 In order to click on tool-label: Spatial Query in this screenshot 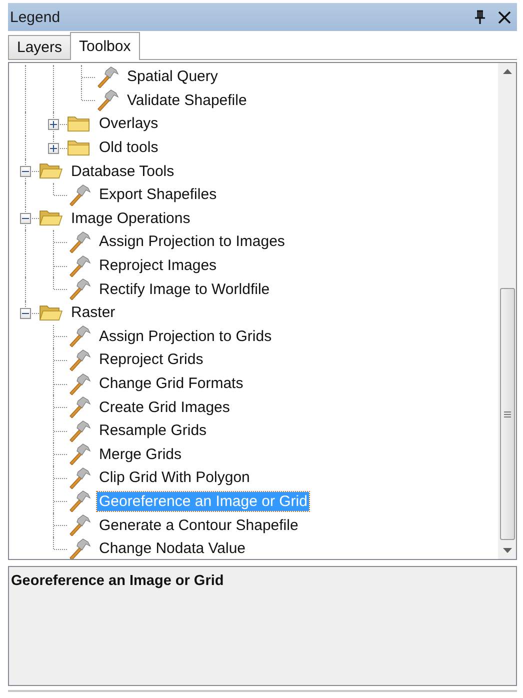, I will do `click(172, 76)`.